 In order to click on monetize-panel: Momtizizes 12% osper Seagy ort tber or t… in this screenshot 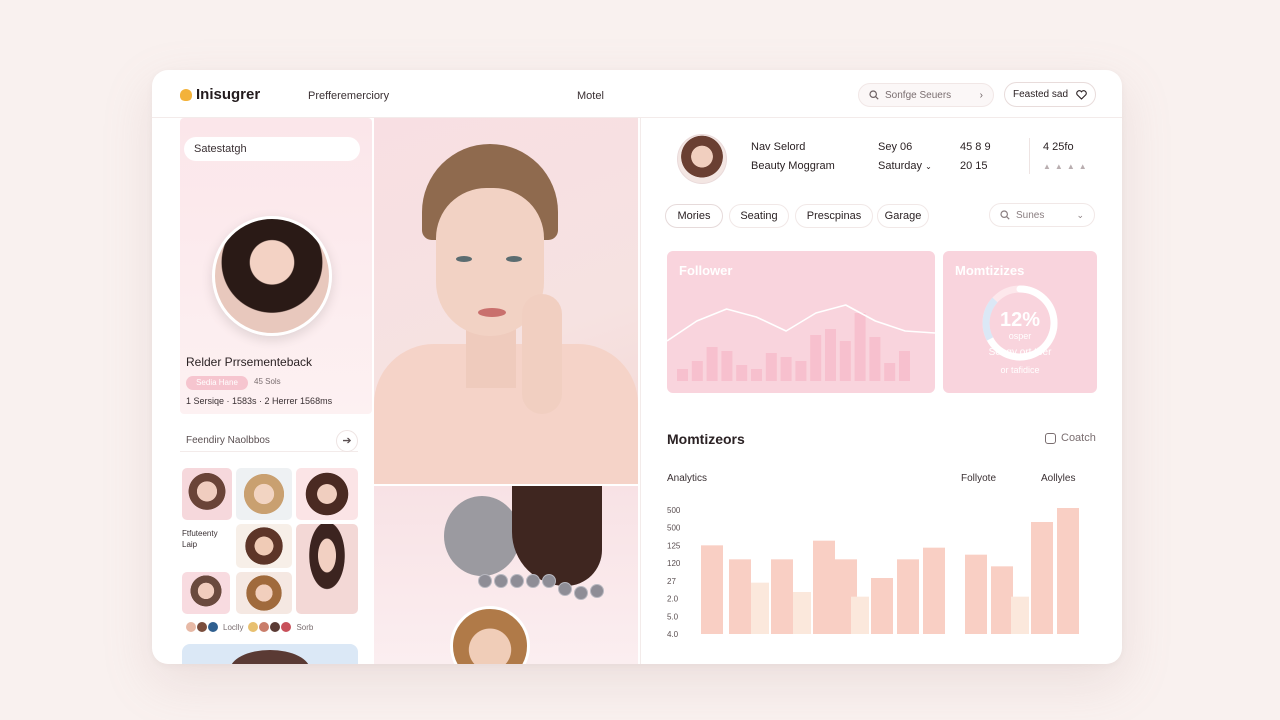, I will do `click(1020, 322)`.